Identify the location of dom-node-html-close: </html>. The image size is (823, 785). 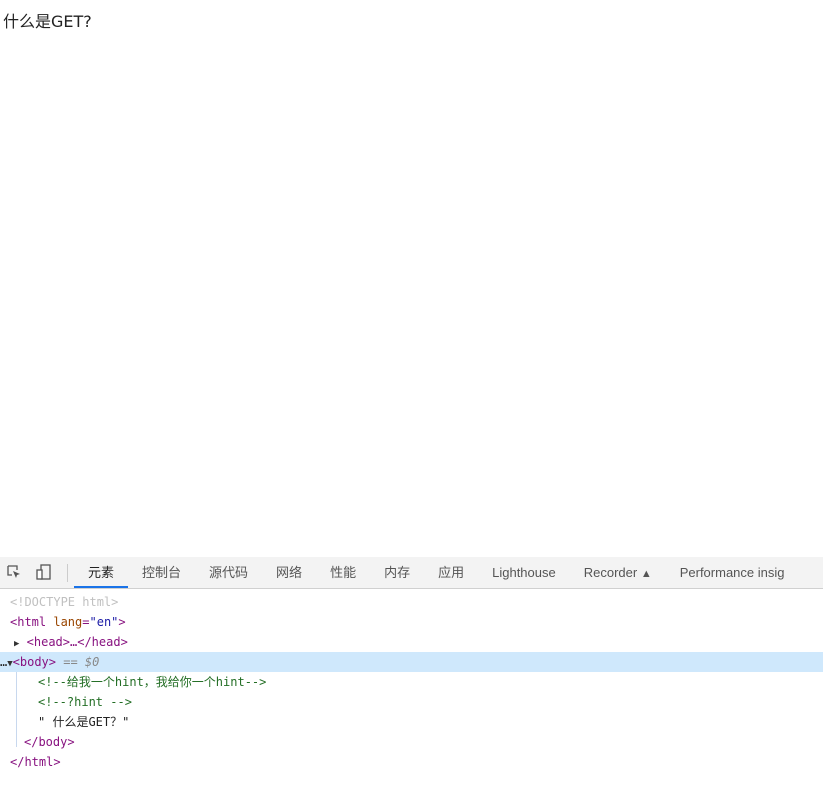
(411, 762).